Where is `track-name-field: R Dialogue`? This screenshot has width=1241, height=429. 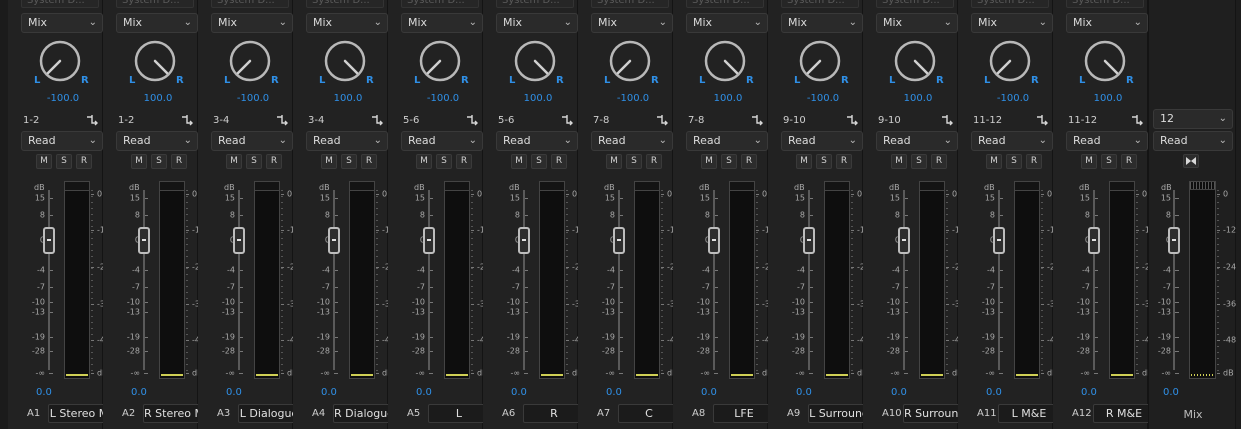 track-name-field: R Dialogue is located at coordinates (364, 413).